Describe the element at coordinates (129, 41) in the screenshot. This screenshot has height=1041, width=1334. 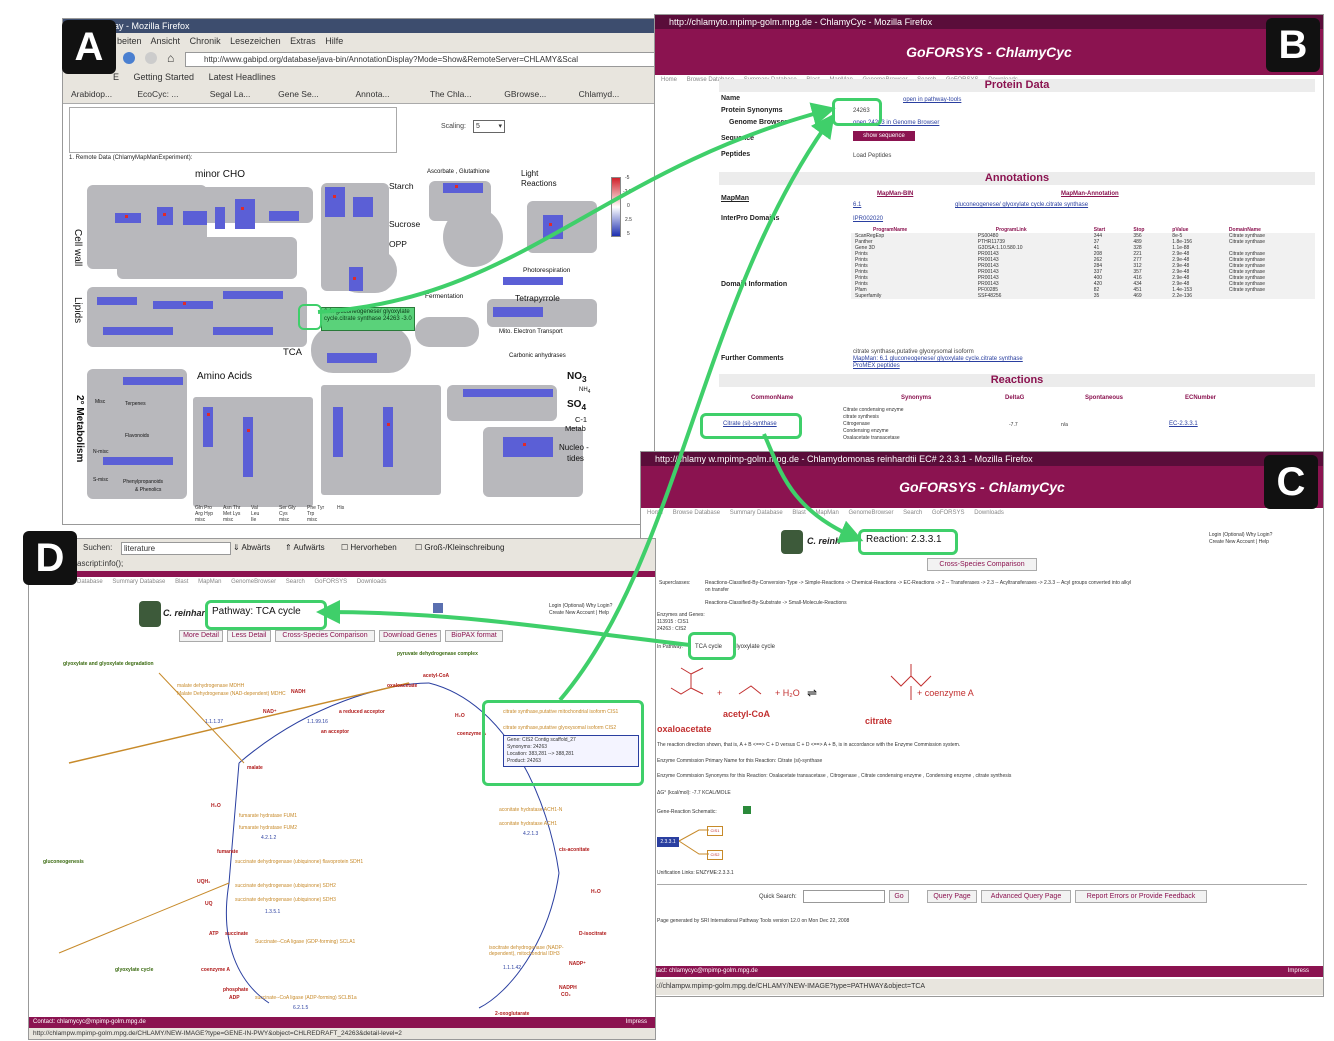
I see `menu-item: beiten` at that location.